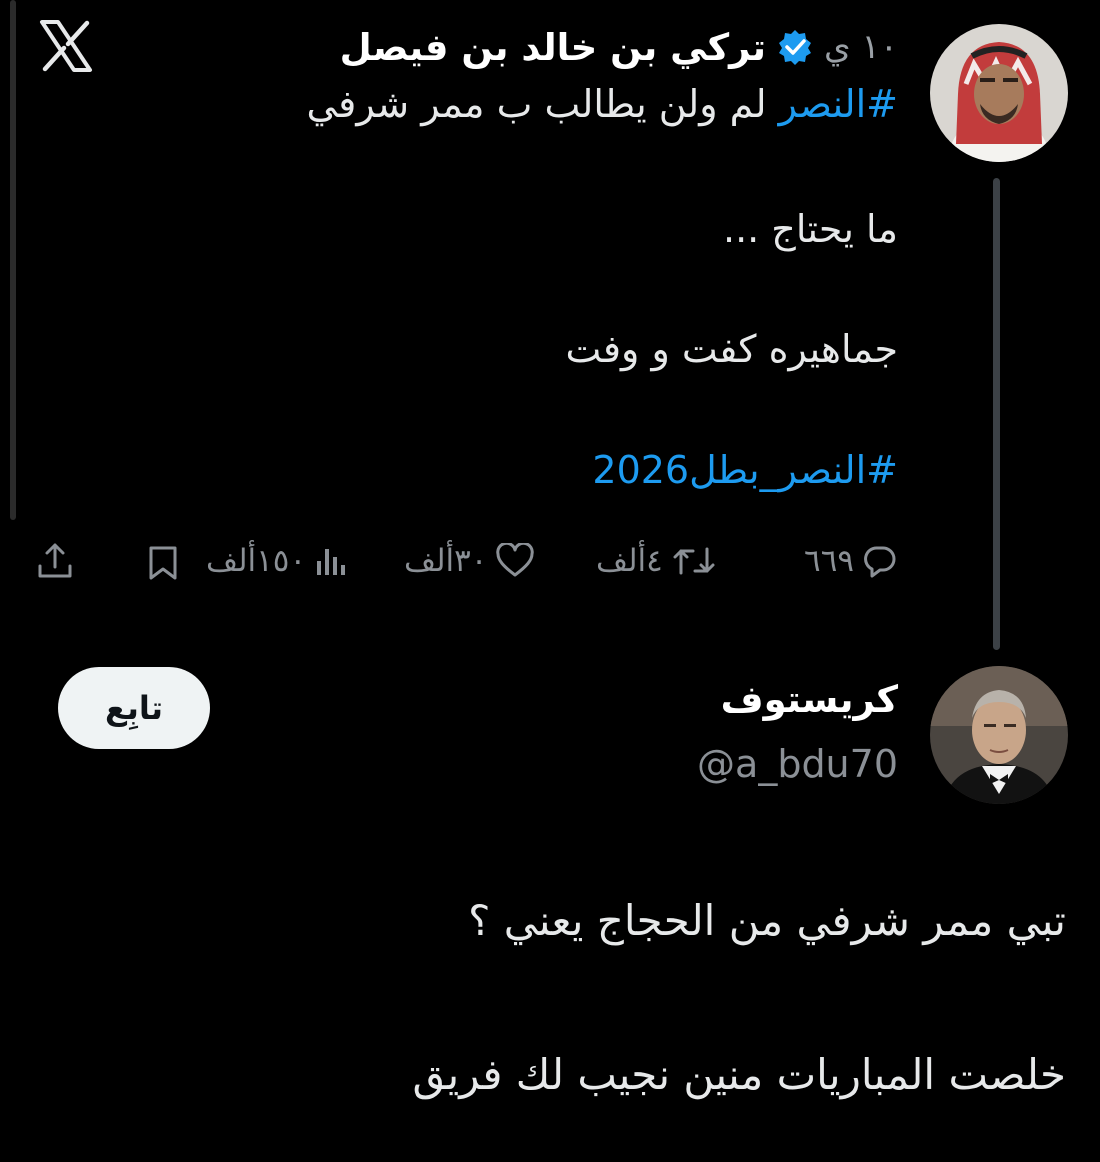 This screenshot has height=1162, width=1100. Describe the element at coordinates (134, 708) in the screenshot. I see `follow-button: تابِع` at that location.